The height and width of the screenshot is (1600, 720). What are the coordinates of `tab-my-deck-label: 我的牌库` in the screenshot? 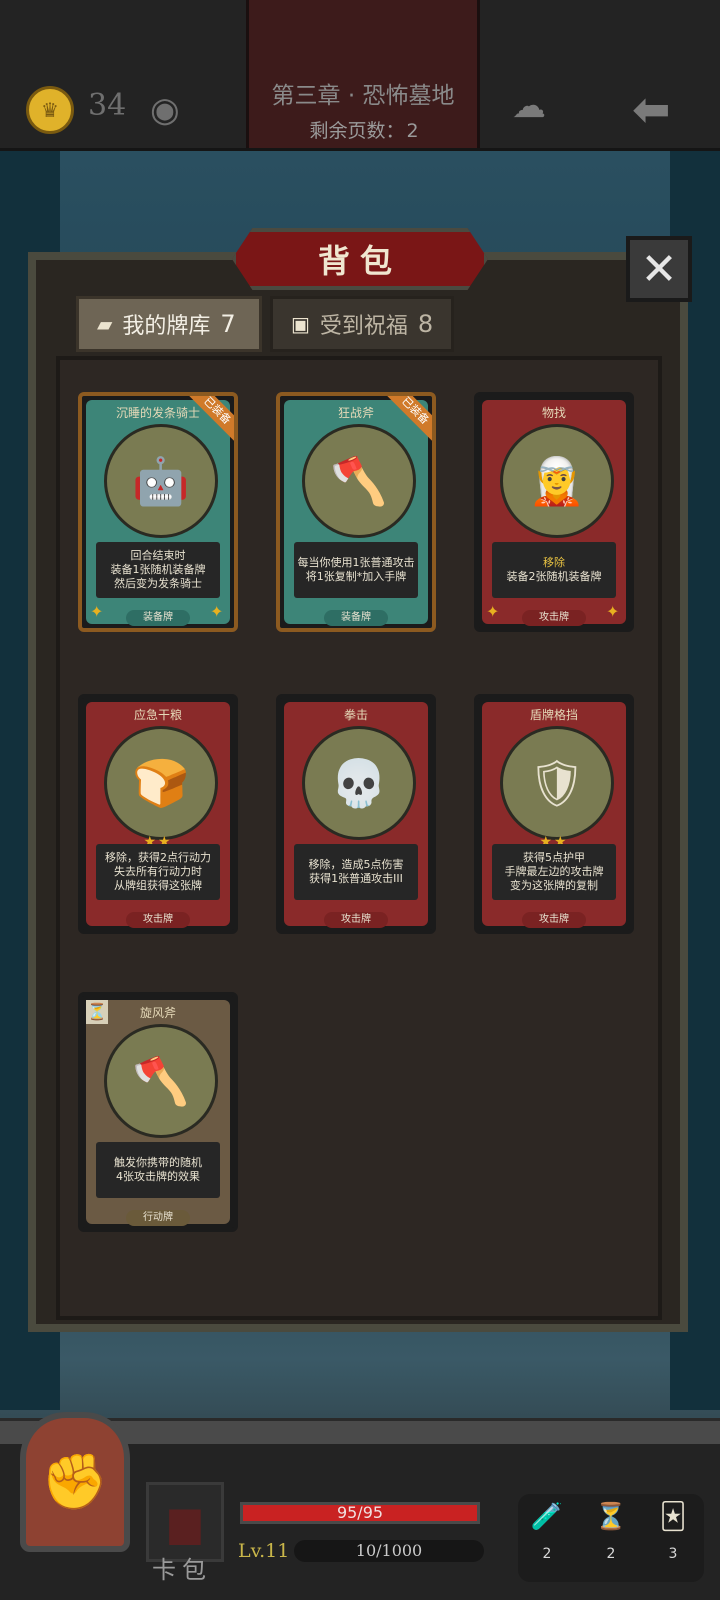 It's located at (166, 326).